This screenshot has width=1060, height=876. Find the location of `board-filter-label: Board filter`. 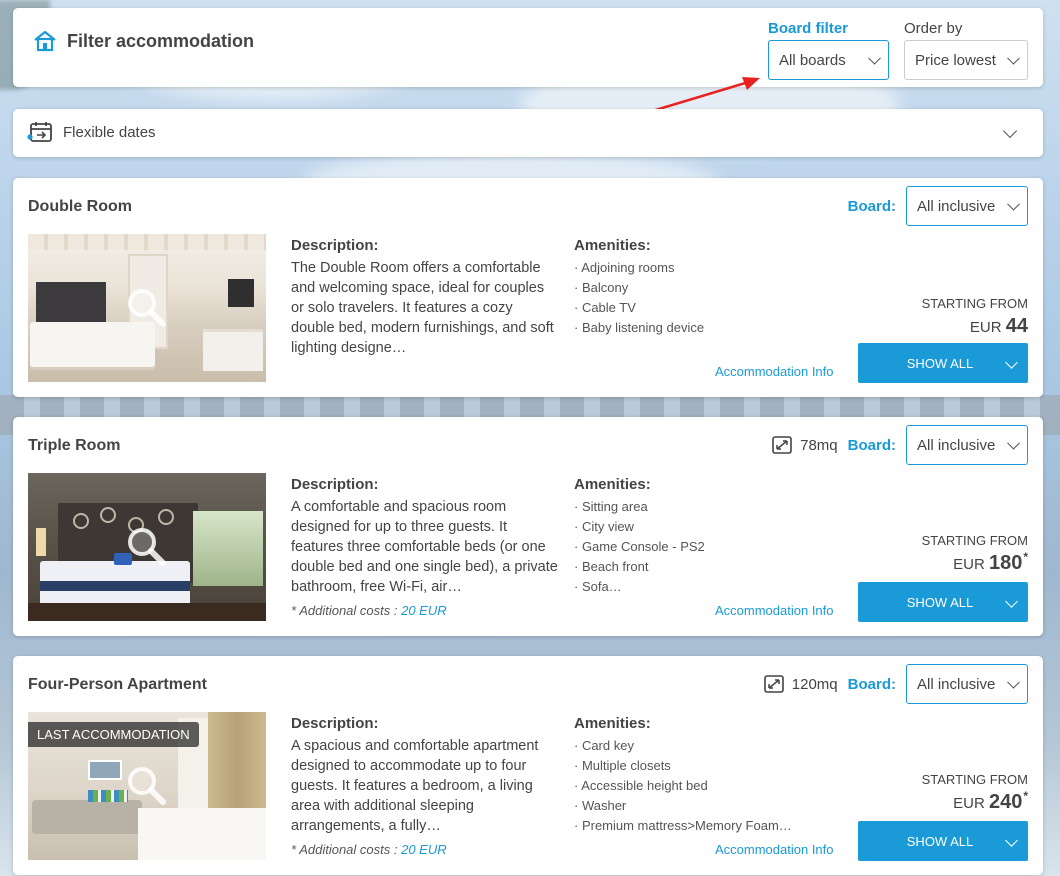

board-filter-label: Board filter is located at coordinates (808, 28).